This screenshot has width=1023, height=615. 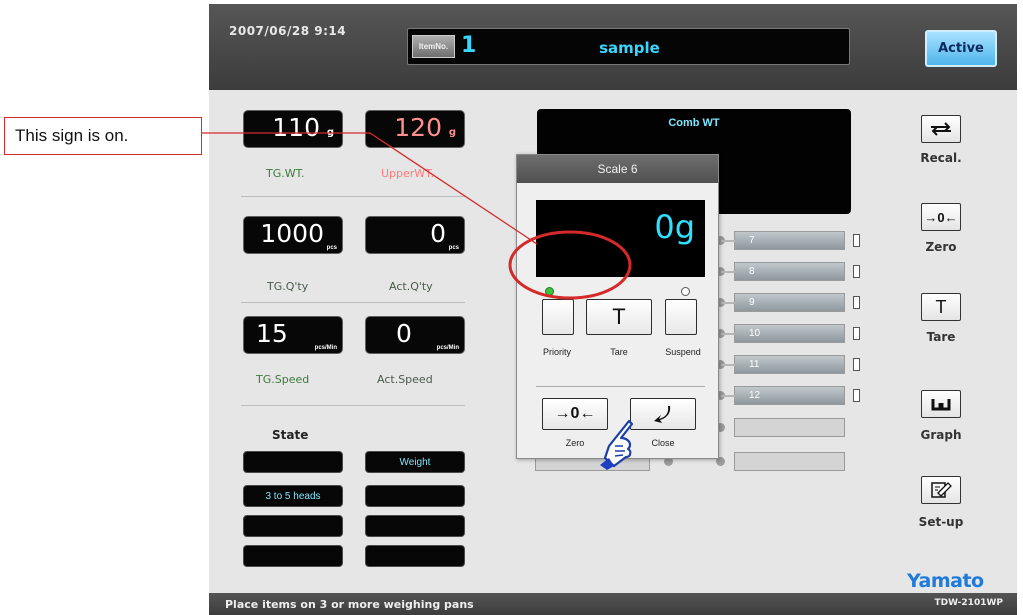 What do you see at coordinates (72, 135) in the screenshot?
I see `callout-text: This sign is on.` at bounding box center [72, 135].